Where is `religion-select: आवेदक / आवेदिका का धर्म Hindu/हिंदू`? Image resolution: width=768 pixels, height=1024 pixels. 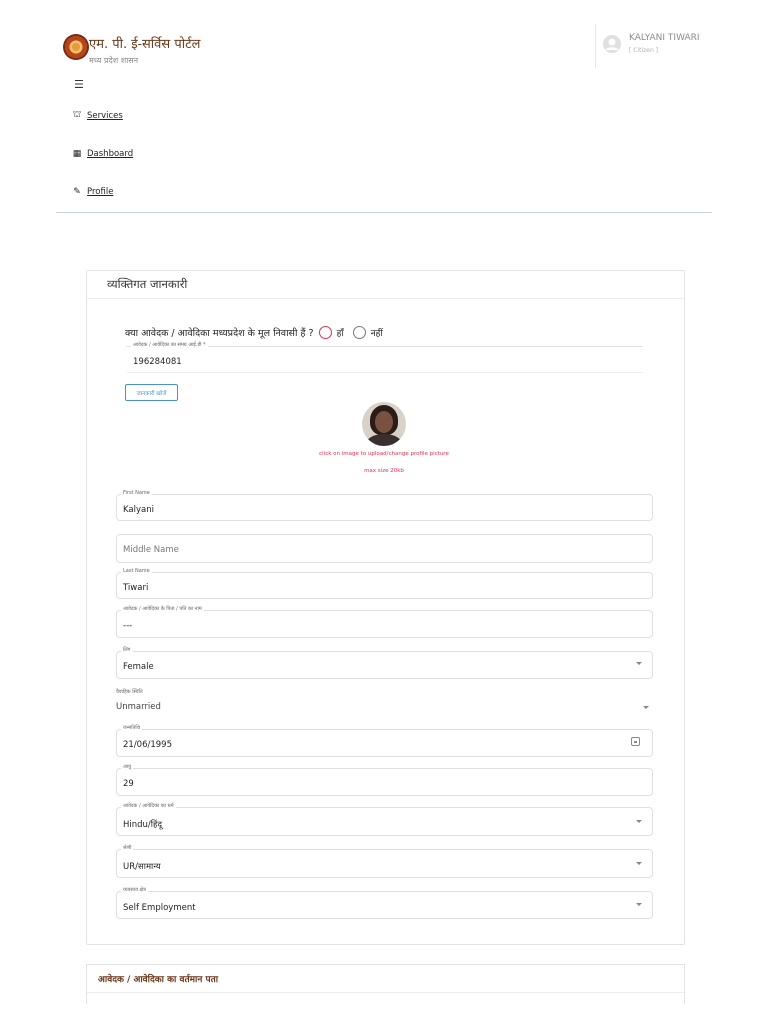 religion-select: आवेदक / आवेदिका का धर्म Hindu/हिंदू is located at coordinates (384, 819).